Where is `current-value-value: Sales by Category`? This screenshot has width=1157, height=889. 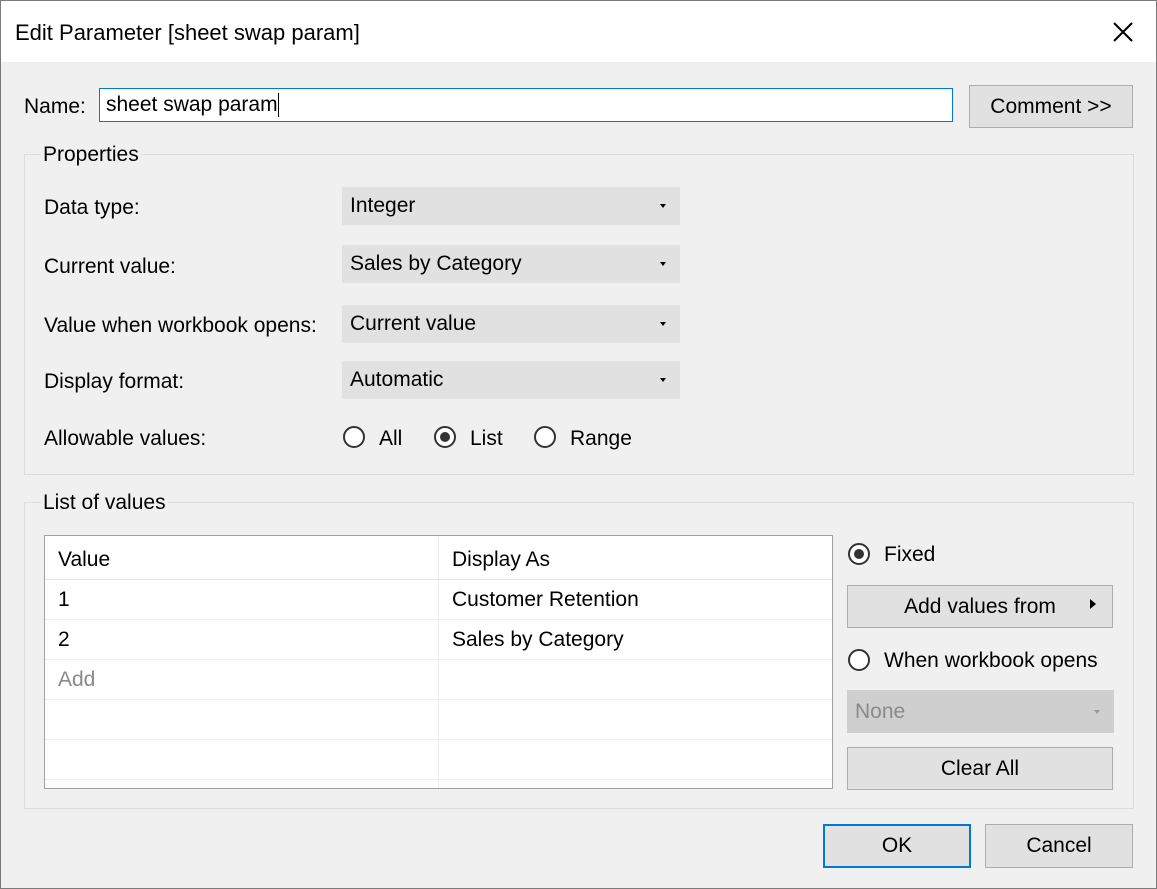 current-value-value: Sales by Category is located at coordinates (436, 263).